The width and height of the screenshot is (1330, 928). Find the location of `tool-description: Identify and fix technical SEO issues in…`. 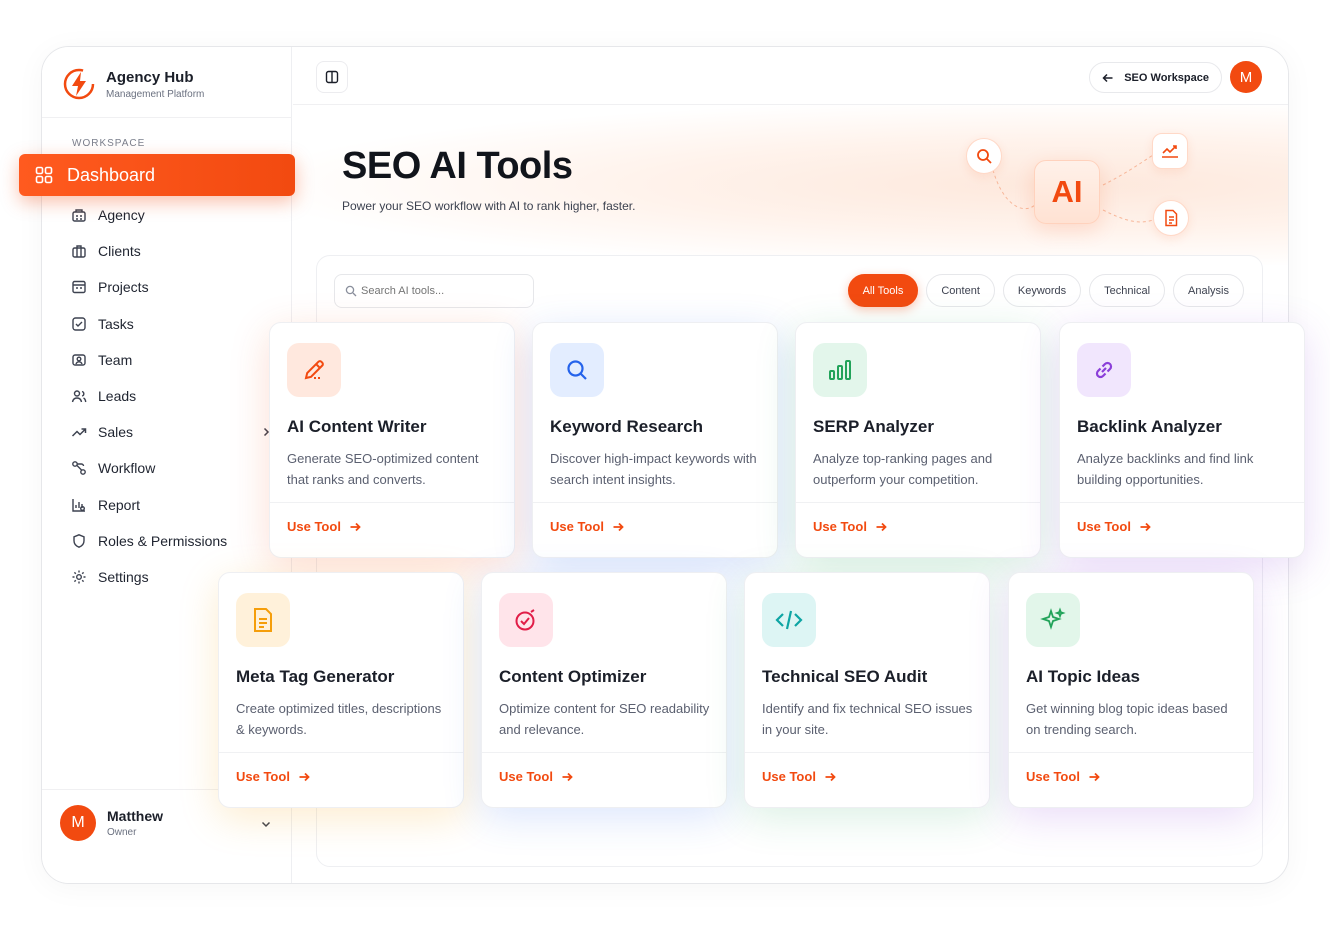

tool-description: Identify and fix technical SEO issues in… is located at coordinates (867, 719).